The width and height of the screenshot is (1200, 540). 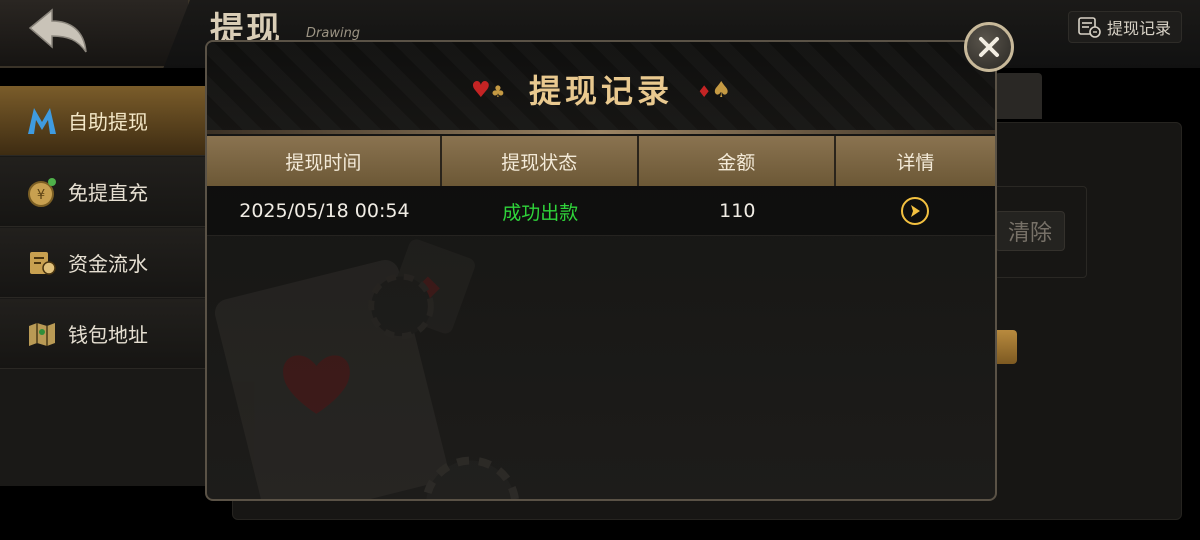 What do you see at coordinates (366, 369) in the screenshot?
I see `cards-chips-decoration` at bounding box center [366, 369].